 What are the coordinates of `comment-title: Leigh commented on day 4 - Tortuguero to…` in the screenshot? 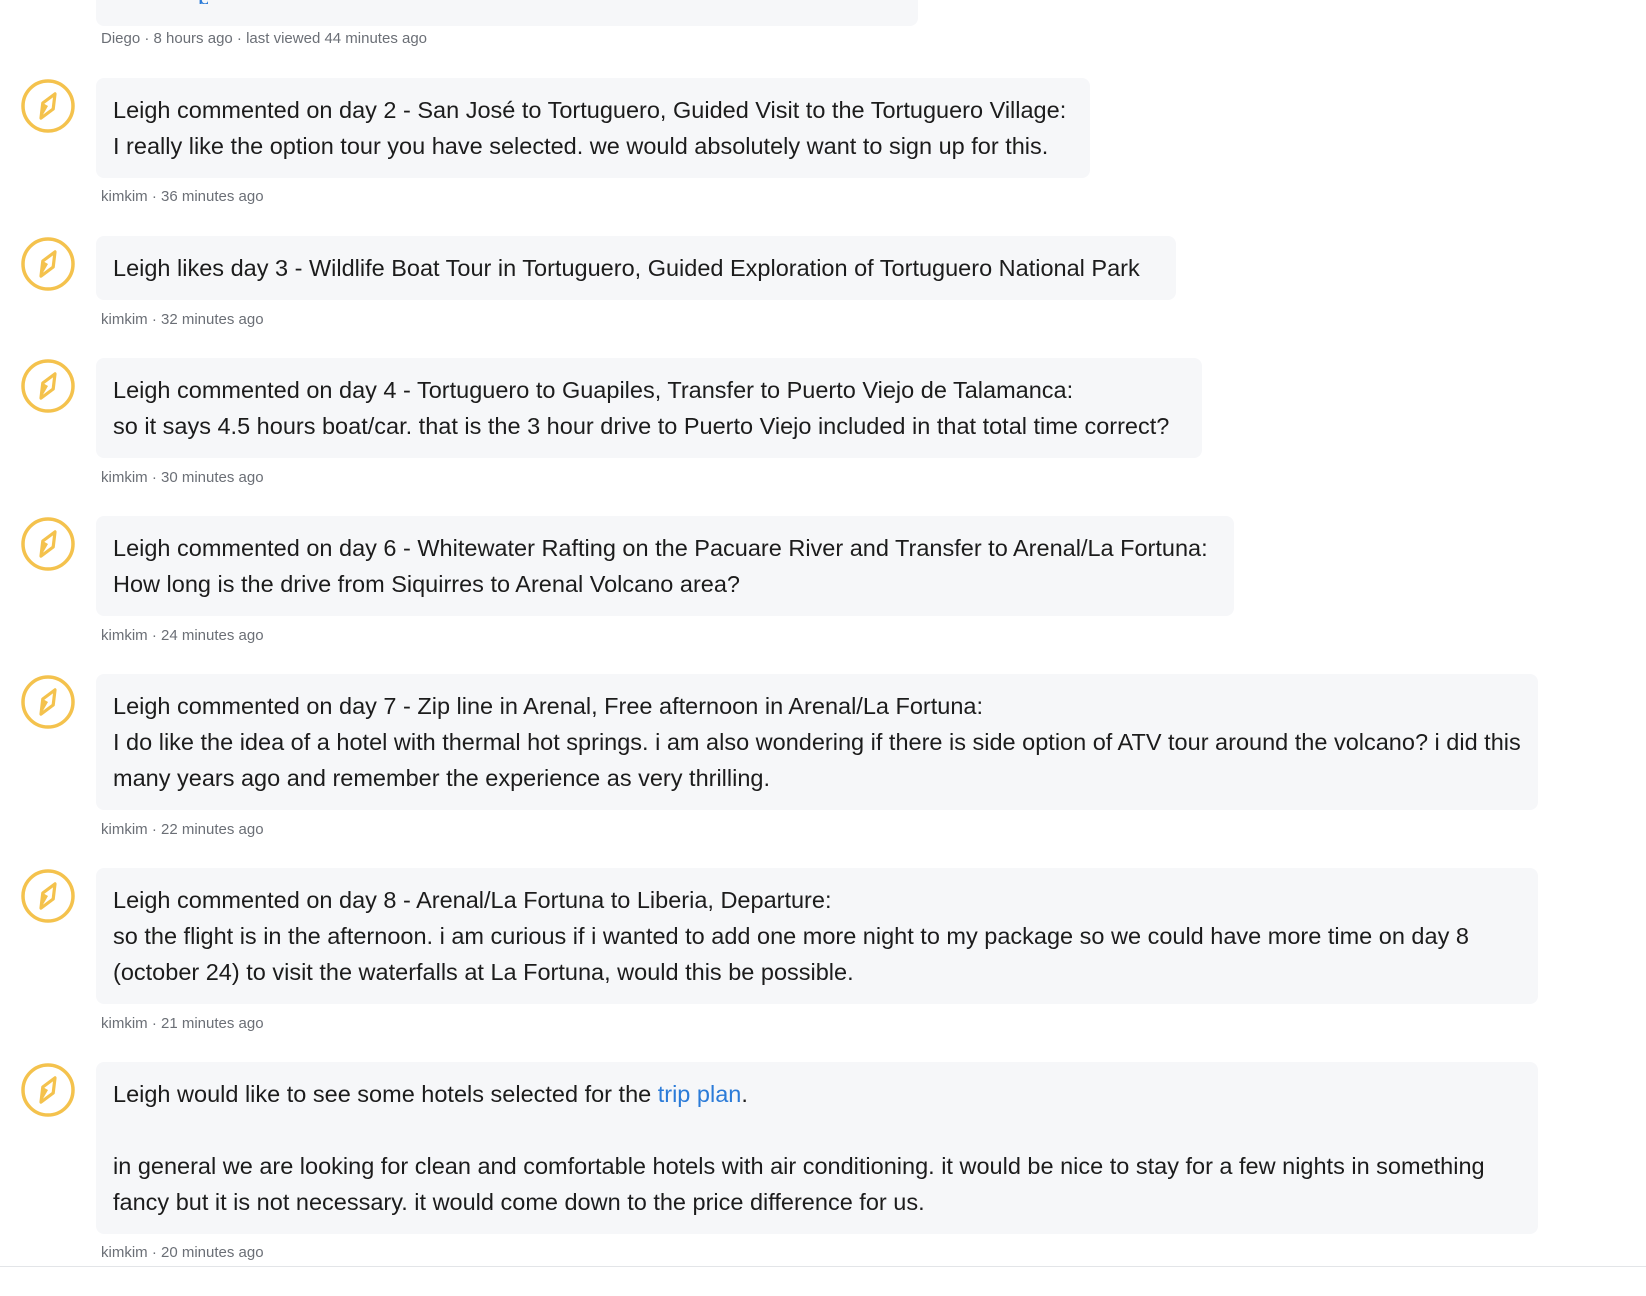 It's located at (593, 390).